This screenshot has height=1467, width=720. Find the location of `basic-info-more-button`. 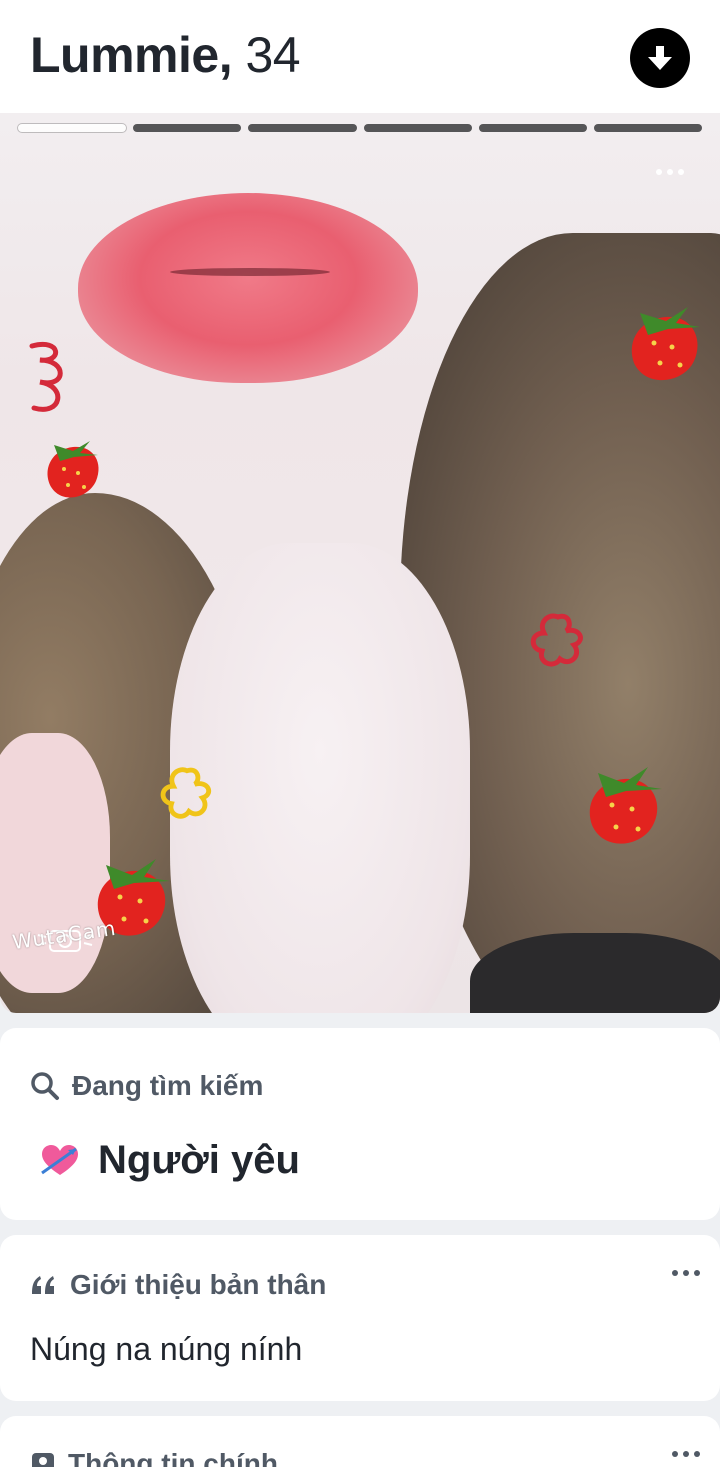

basic-info-more-button is located at coordinates (686, 1454).